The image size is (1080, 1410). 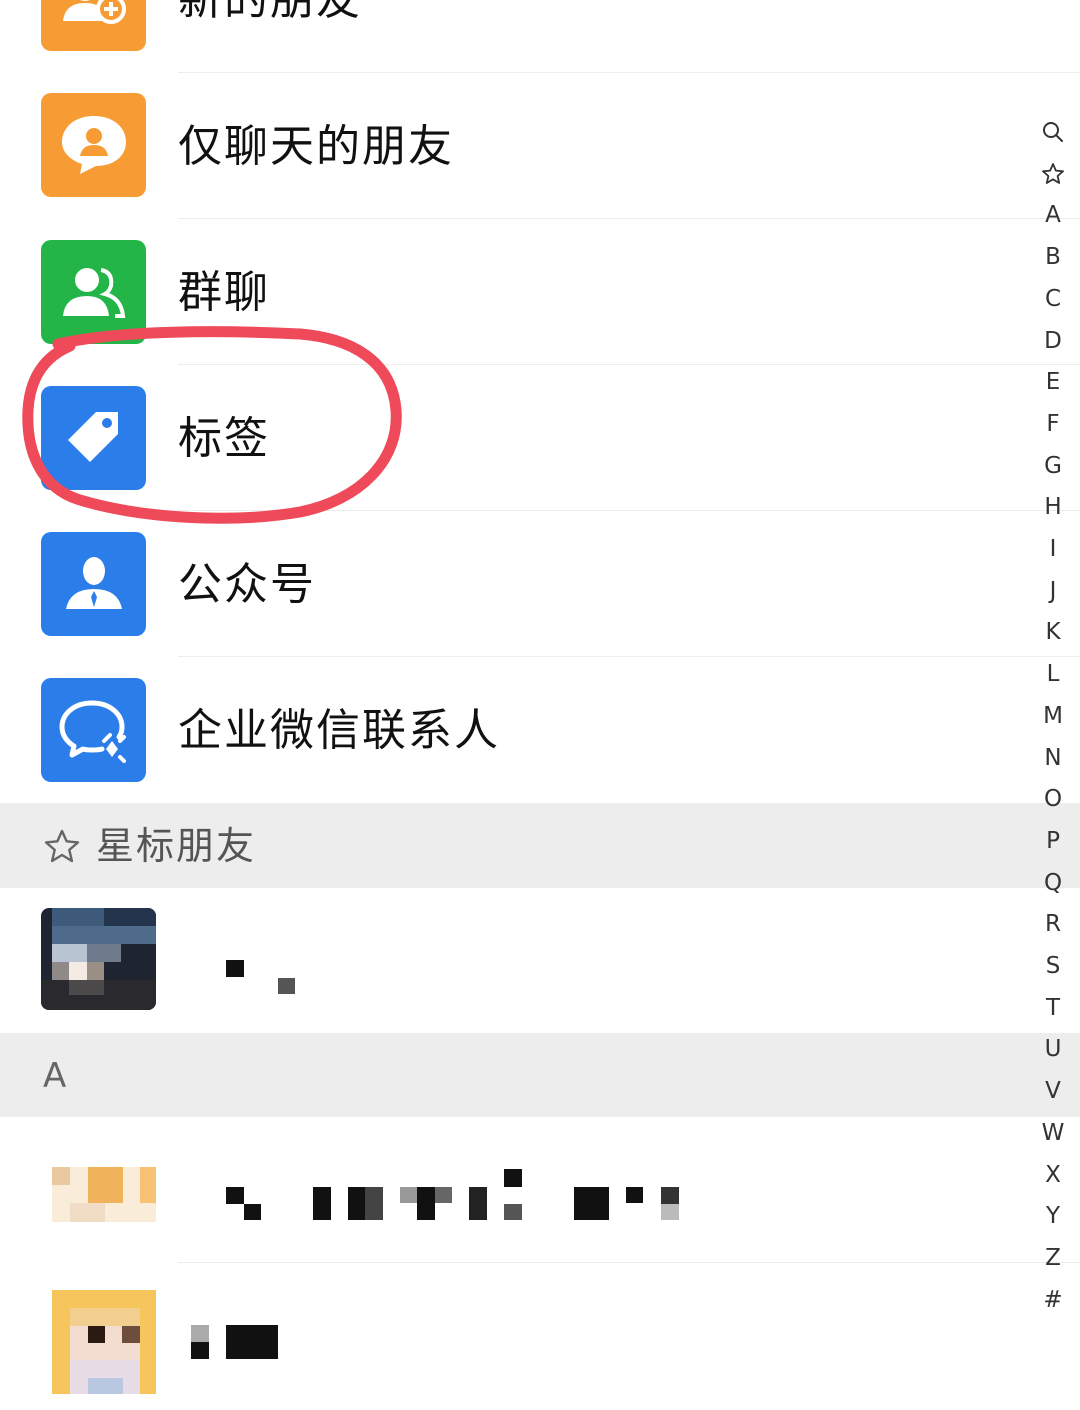 I want to click on menu-item-chat-only-friends: 仅聊天的朋友, so click(x=540, y=146).